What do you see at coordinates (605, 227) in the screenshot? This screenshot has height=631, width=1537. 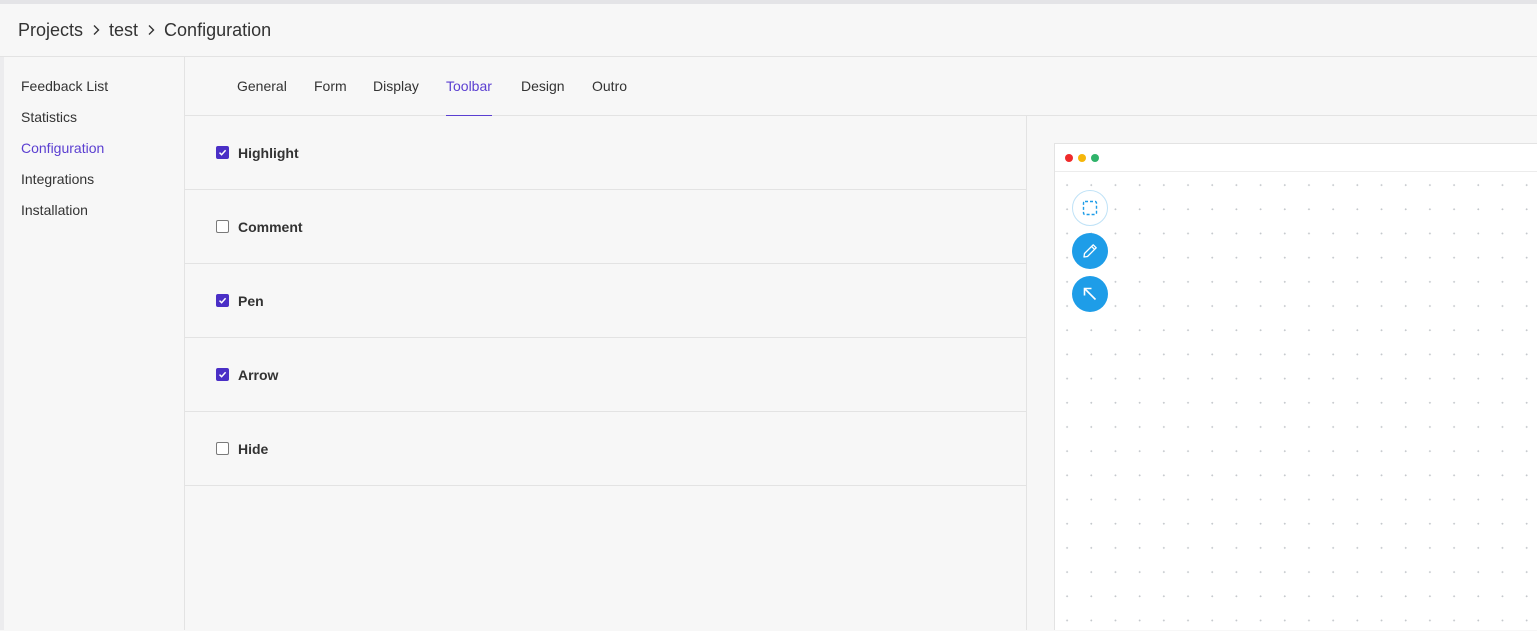 I see `option-comment: Comment` at bounding box center [605, 227].